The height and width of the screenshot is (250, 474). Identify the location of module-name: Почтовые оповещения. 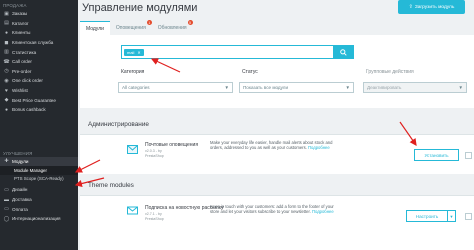
(172, 145).